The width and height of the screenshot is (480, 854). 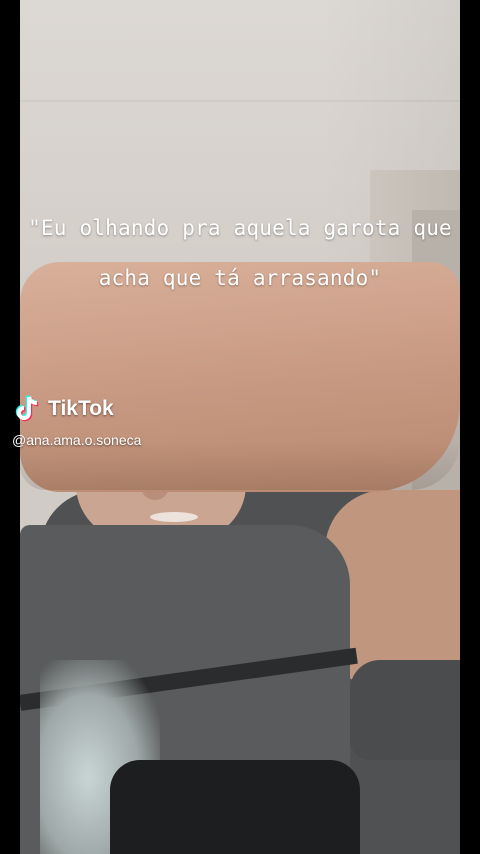 What do you see at coordinates (29, 409) in the screenshot?
I see `tiktok-logo-icon` at bounding box center [29, 409].